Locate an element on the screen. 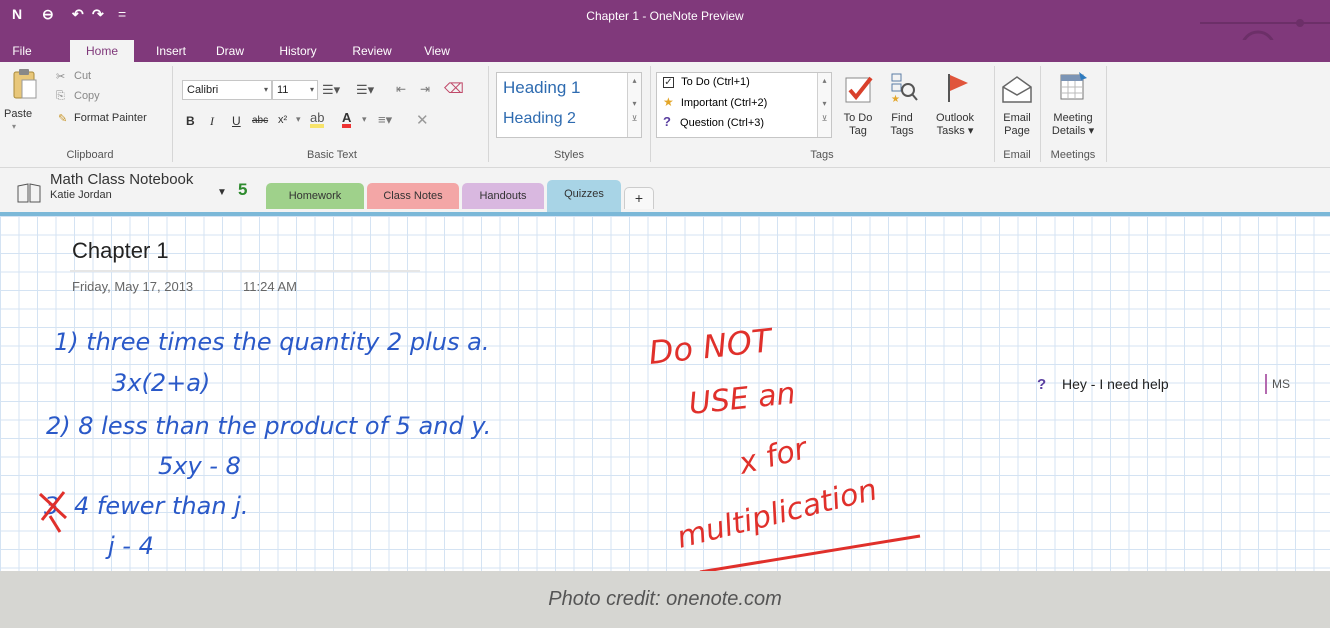  meeting-details-button: Meeting Details ▾ is located at coordinates (1073, 125).